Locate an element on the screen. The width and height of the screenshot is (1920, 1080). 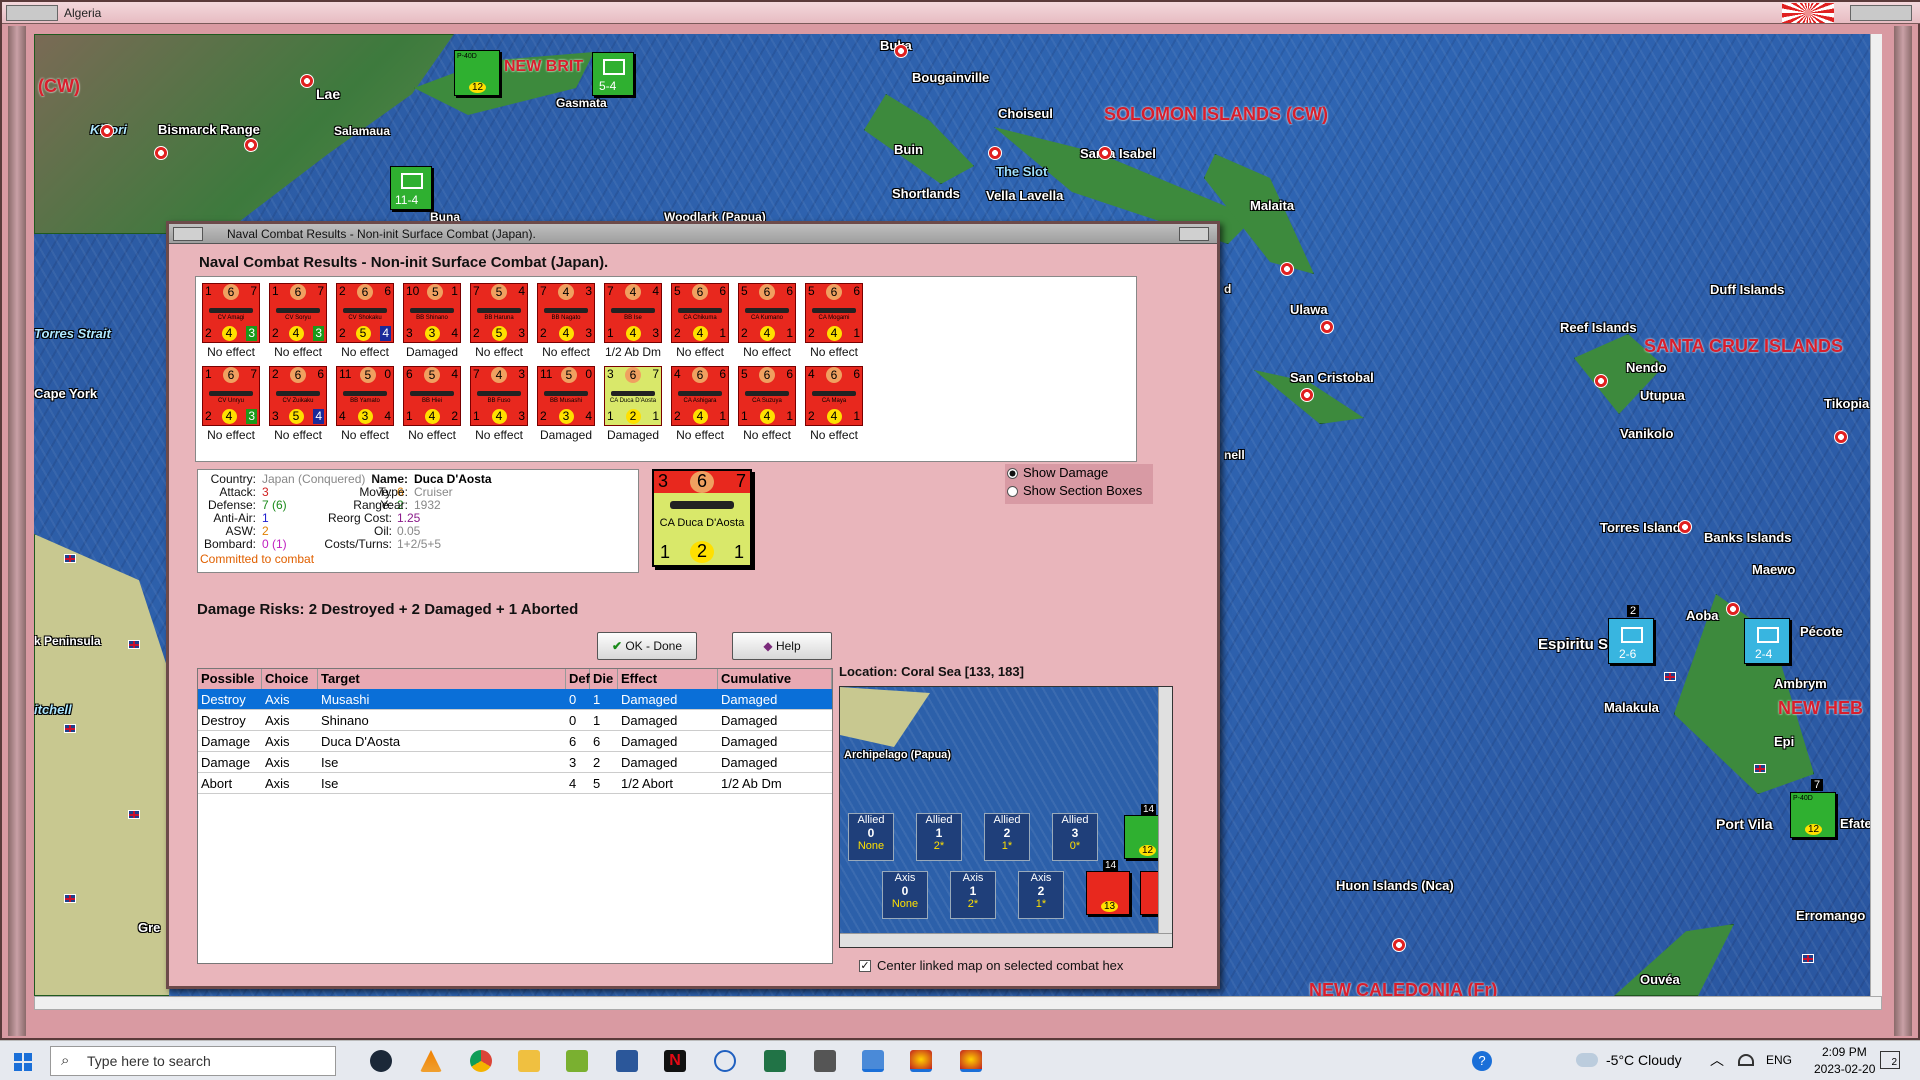
ship-counter: 5 6 6 CA Chikuma 2 4 1 is located at coordinates (700, 313).